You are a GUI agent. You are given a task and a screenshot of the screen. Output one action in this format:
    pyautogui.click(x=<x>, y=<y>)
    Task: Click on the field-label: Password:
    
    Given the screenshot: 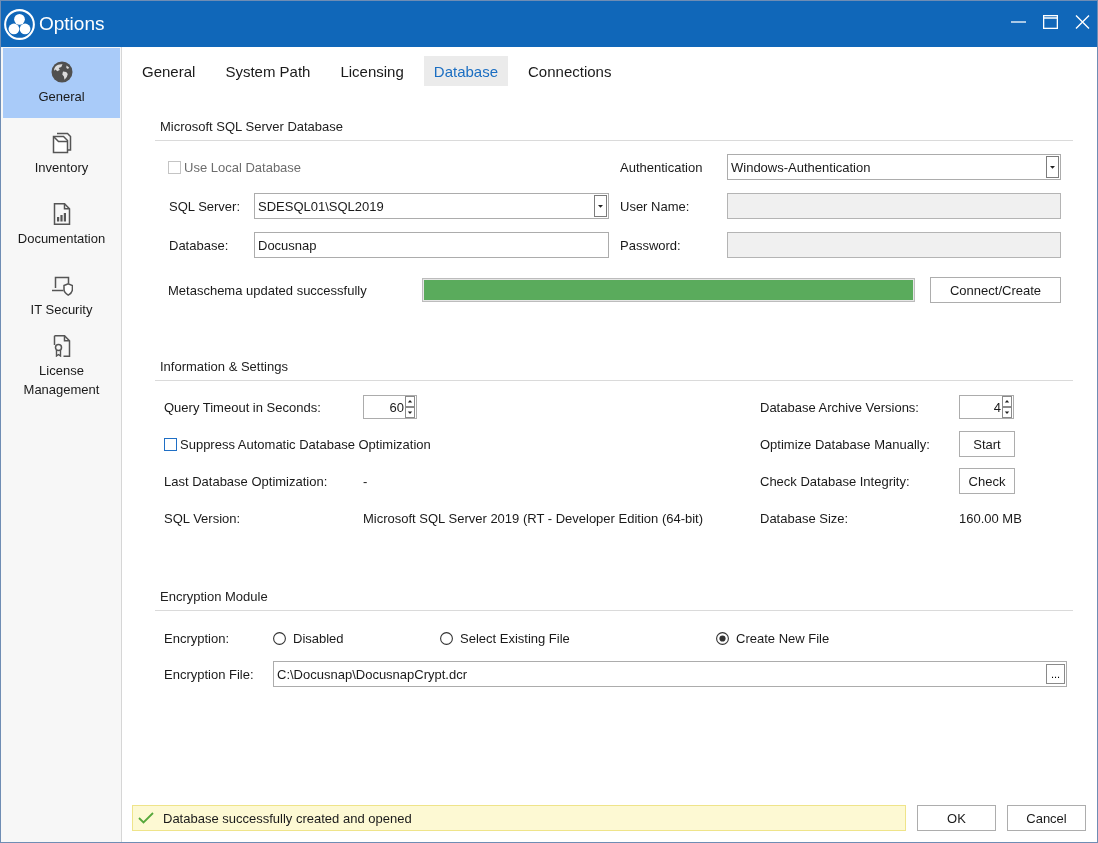 What is the action you would take?
    pyautogui.click(x=651, y=245)
    